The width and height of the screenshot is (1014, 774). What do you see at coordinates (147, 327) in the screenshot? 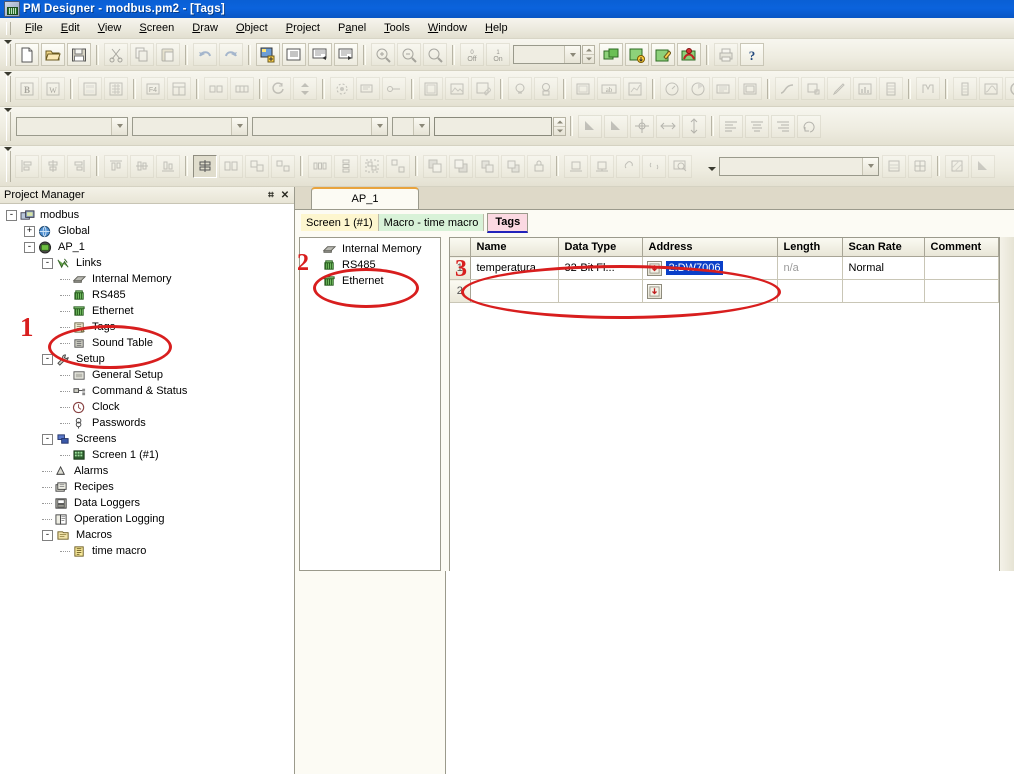
I see `tree-item-tags: Tags` at bounding box center [147, 327].